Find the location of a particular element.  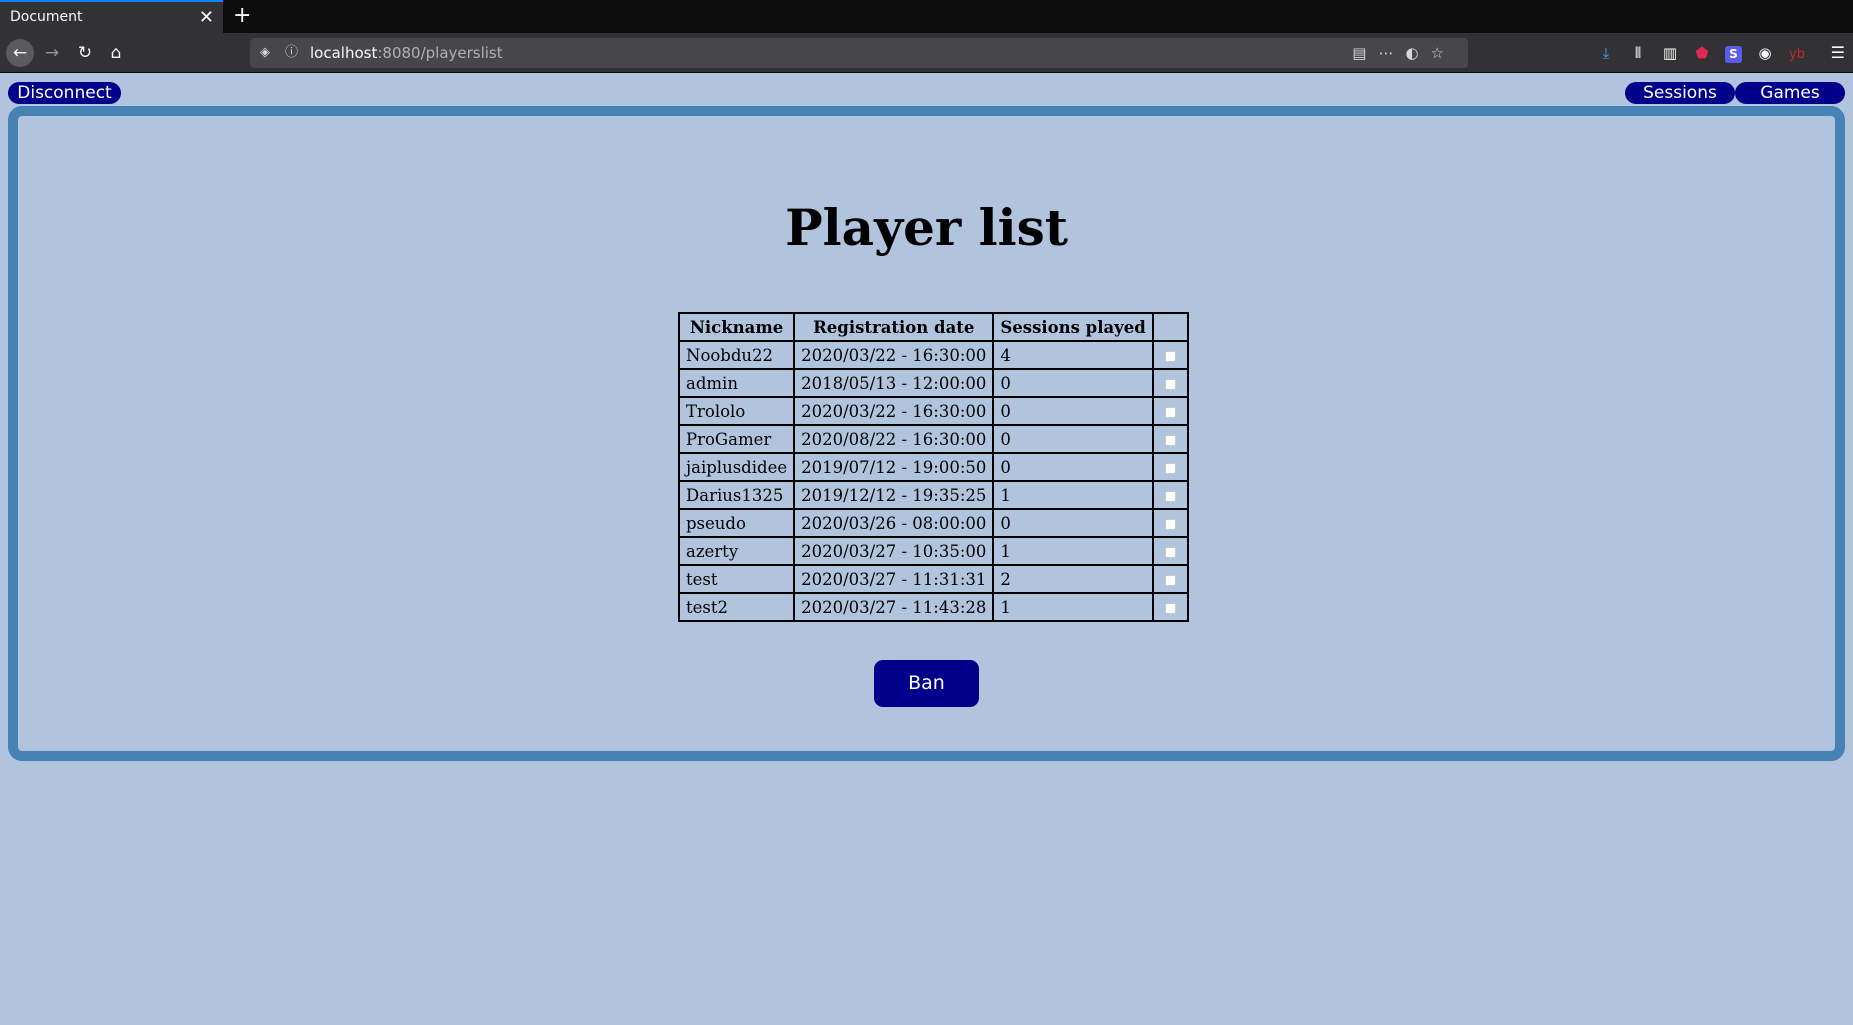

sidebar-icon: ▥ is located at coordinates (1670, 53).